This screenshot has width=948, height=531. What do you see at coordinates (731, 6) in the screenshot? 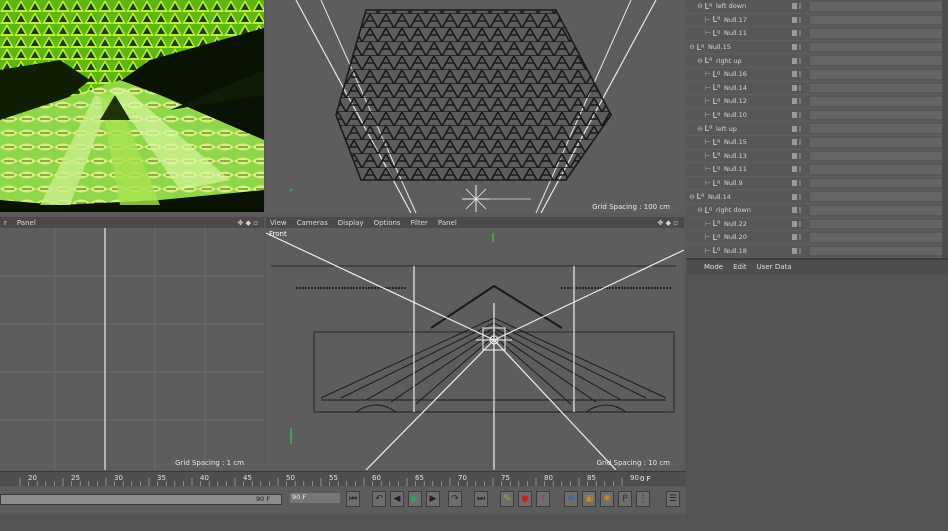
I see `object-name: left down` at bounding box center [731, 6].